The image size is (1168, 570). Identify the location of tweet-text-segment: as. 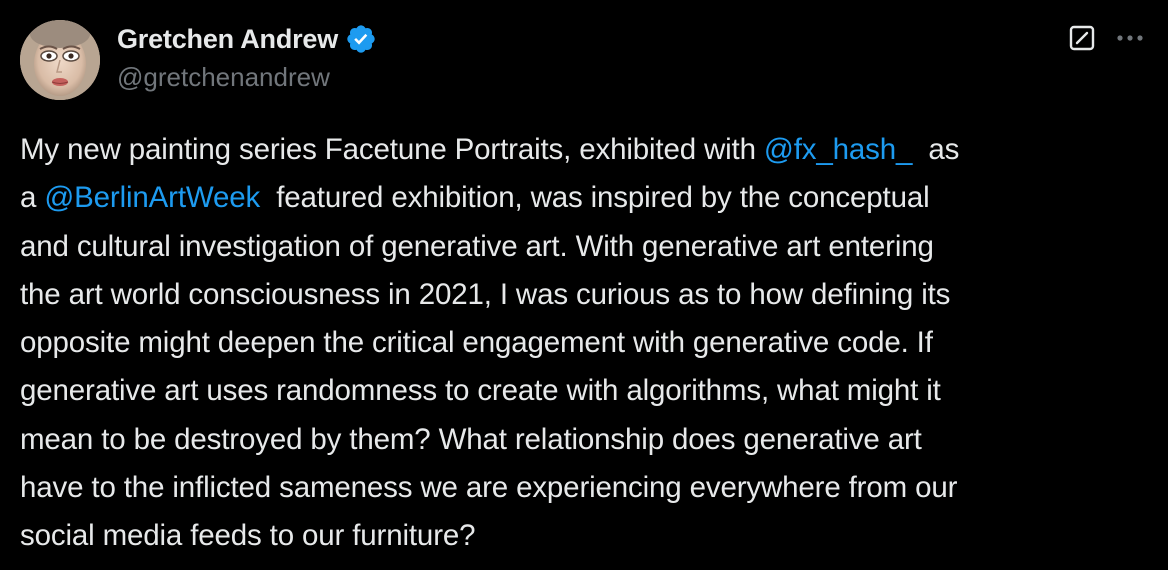
(936, 149).